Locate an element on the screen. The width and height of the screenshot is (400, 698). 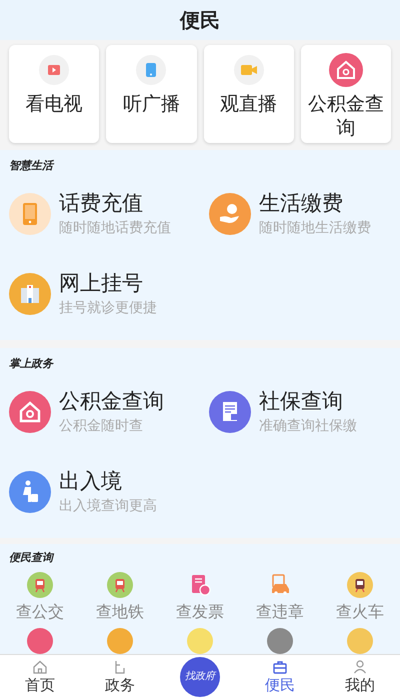
home-icon is located at coordinates (40, 666).